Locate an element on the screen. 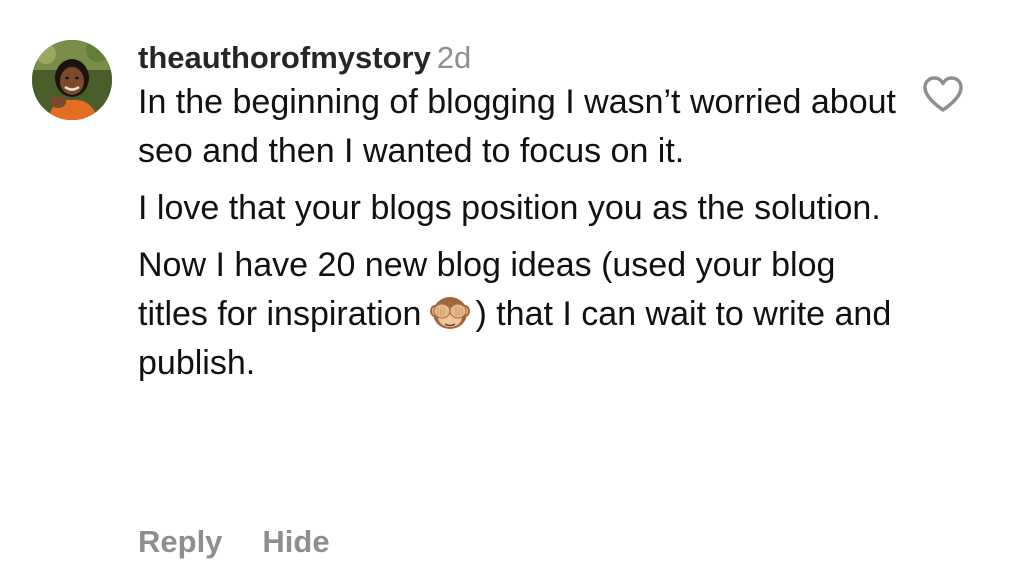 The width and height of the screenshot is (1016, 582). avatar-image is located at coordinates (72, 80).